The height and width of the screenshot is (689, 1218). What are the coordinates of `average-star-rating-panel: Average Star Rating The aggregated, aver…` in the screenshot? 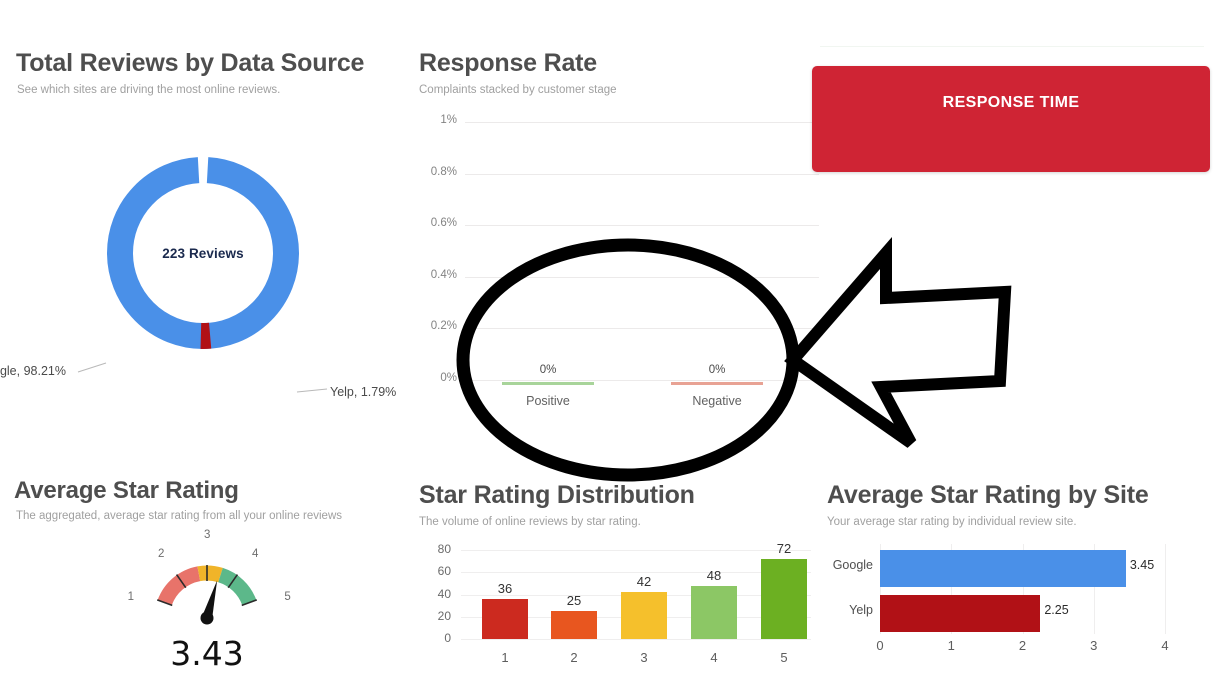 It's located at (207, 583).